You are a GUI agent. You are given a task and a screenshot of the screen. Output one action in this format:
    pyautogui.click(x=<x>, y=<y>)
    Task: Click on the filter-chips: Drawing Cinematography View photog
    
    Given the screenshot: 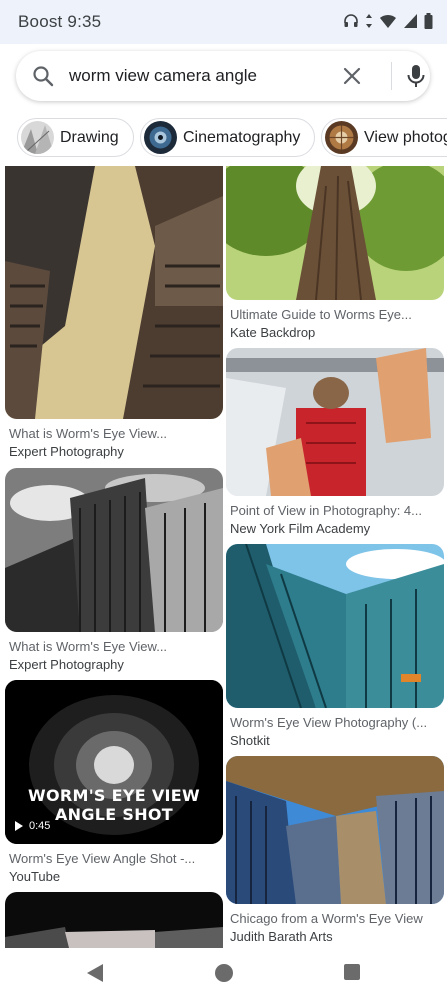 What is the action you would take?
    pyautogui.click(x=223, y=138)
    